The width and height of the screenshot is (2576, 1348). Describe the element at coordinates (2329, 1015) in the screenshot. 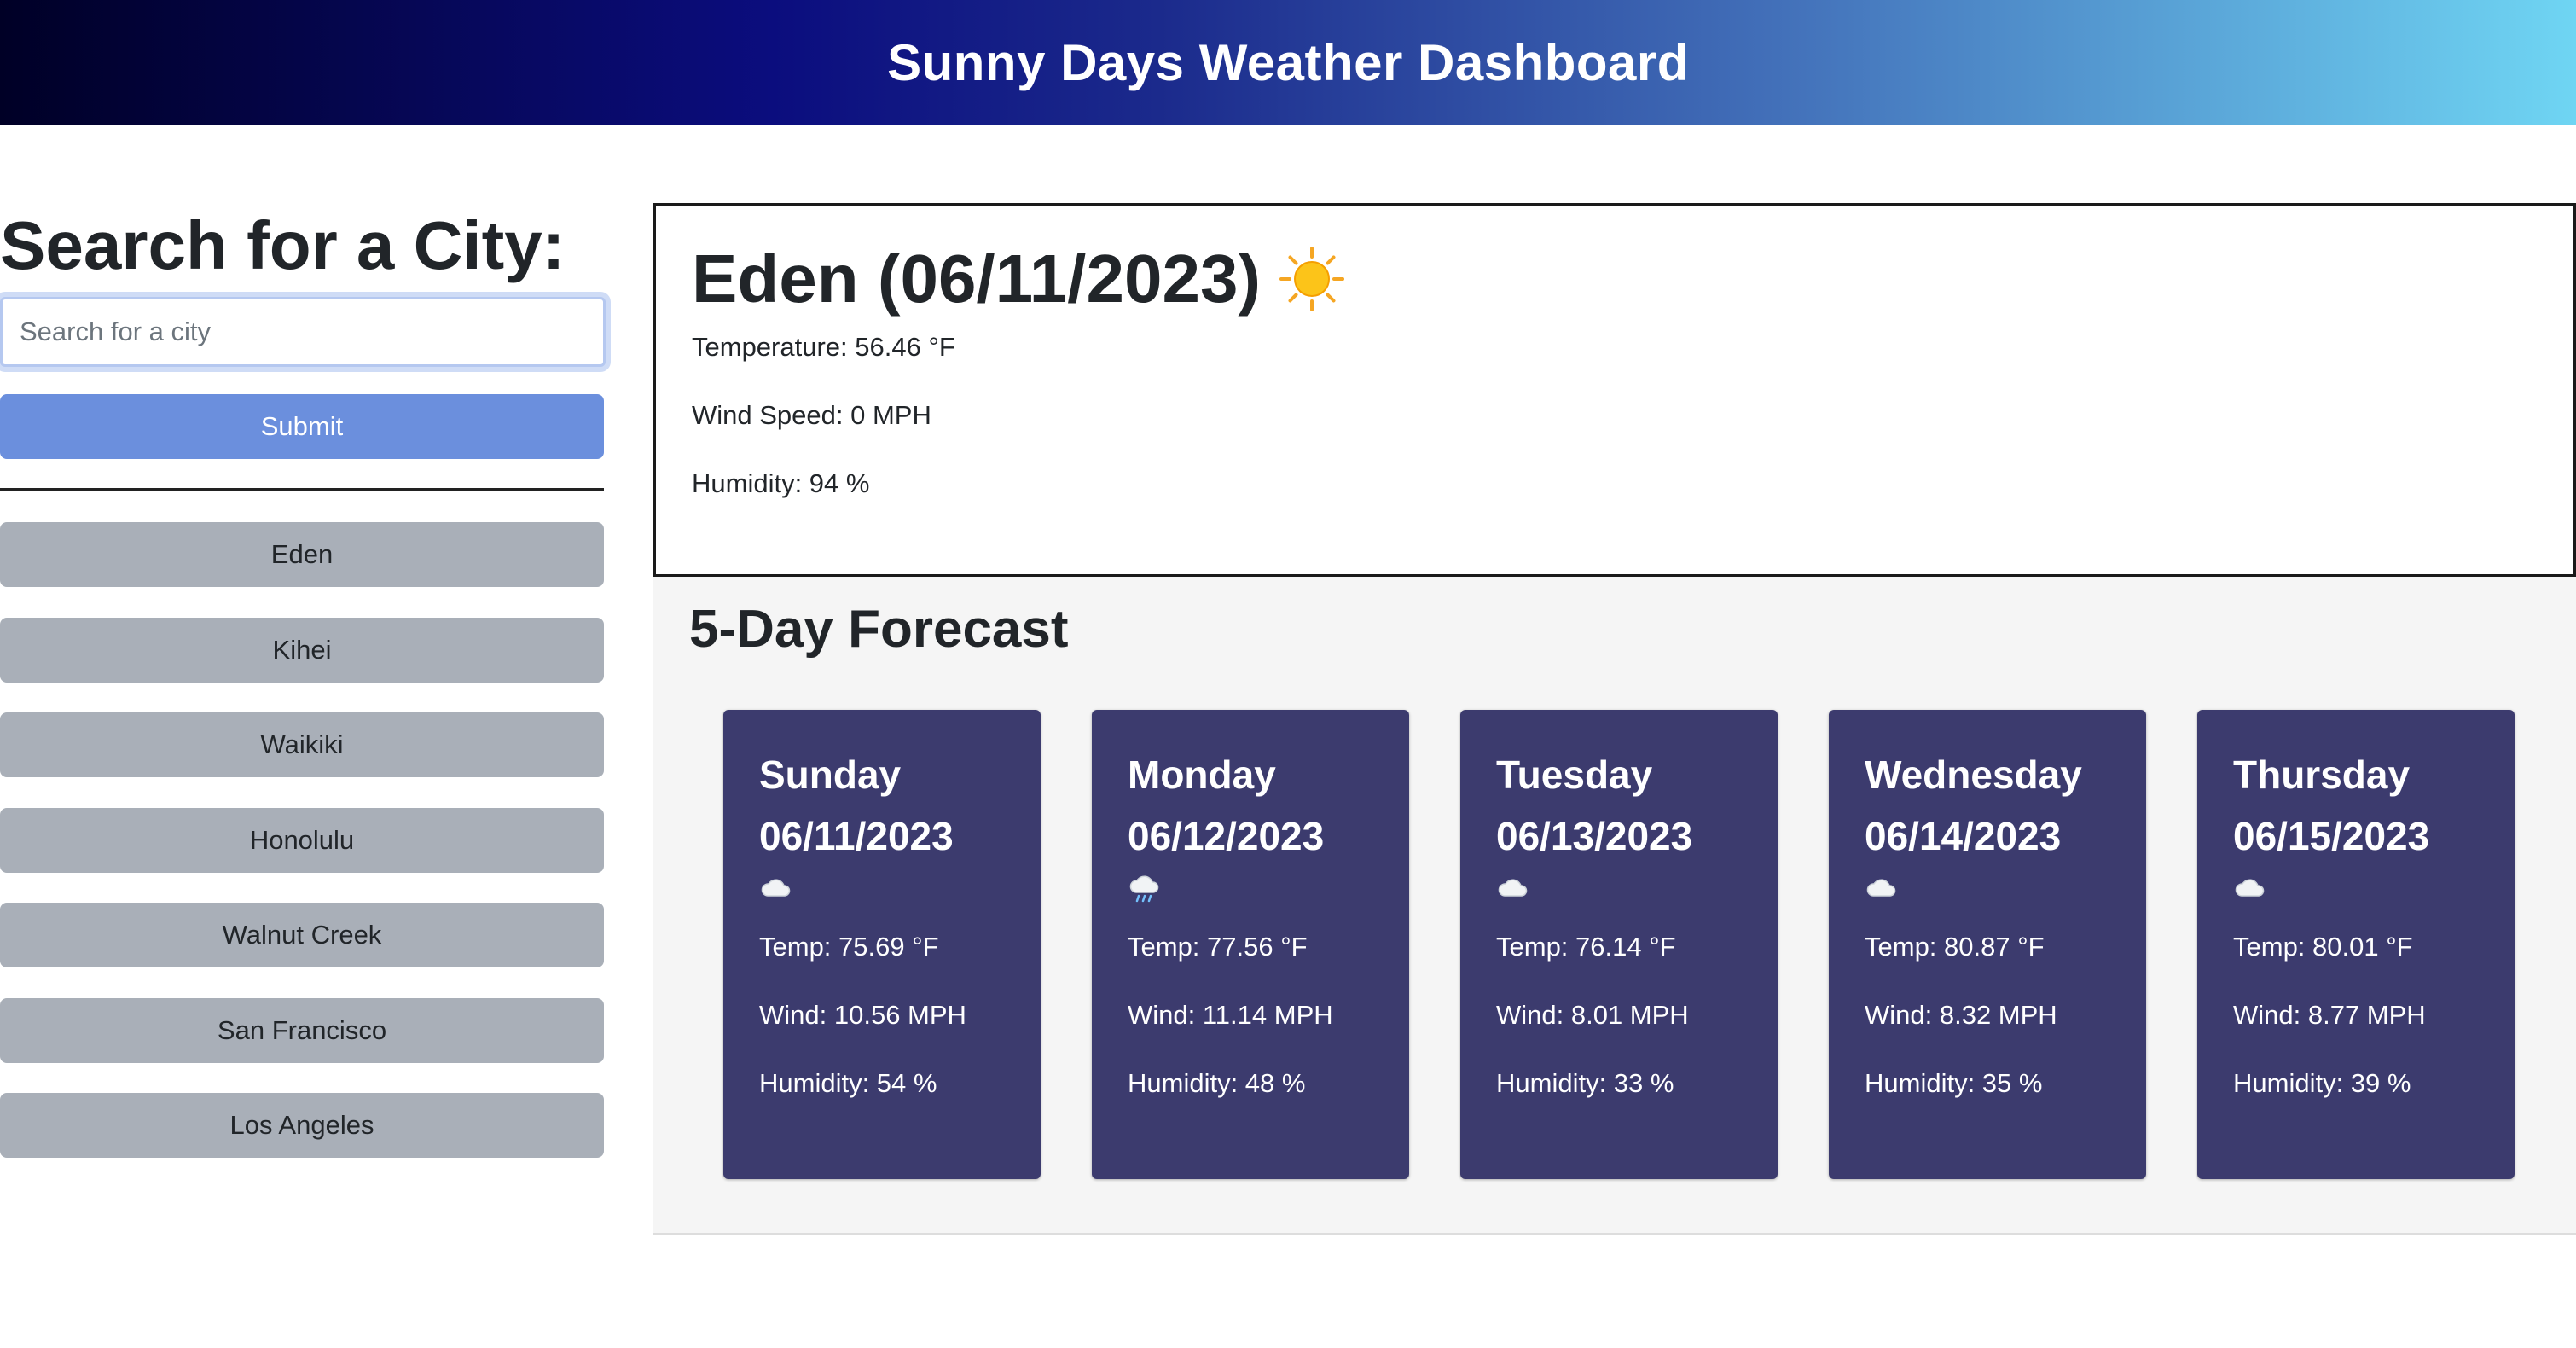

I see `forecast-wind: Wind: 8.77 MPH` at that location.